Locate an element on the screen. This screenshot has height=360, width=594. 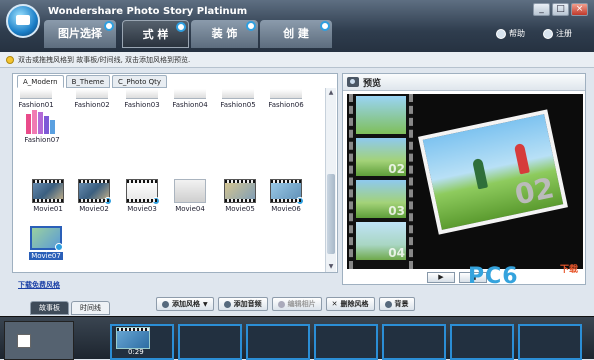
storyboard-start-slot is located at coordinates (39, 340).